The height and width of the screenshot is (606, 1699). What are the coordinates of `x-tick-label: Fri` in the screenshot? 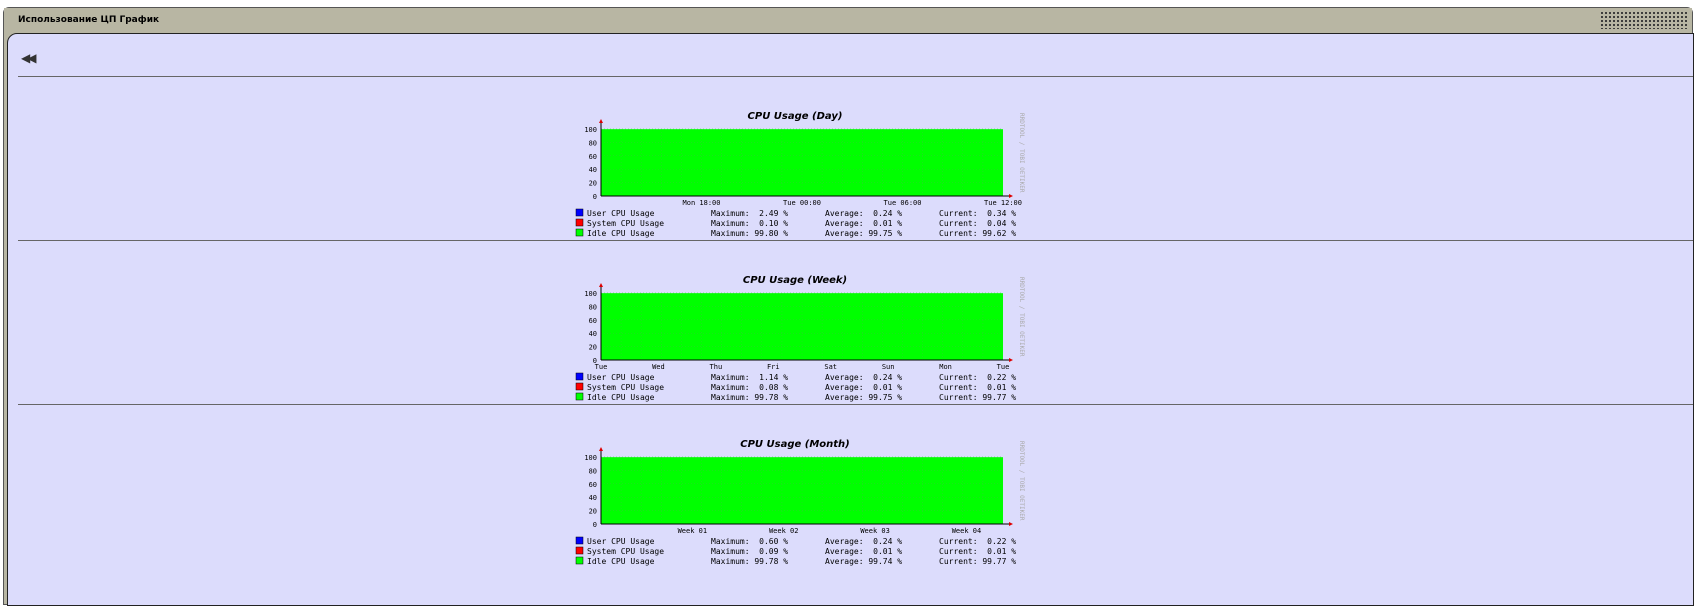 It's located at (773, 367).